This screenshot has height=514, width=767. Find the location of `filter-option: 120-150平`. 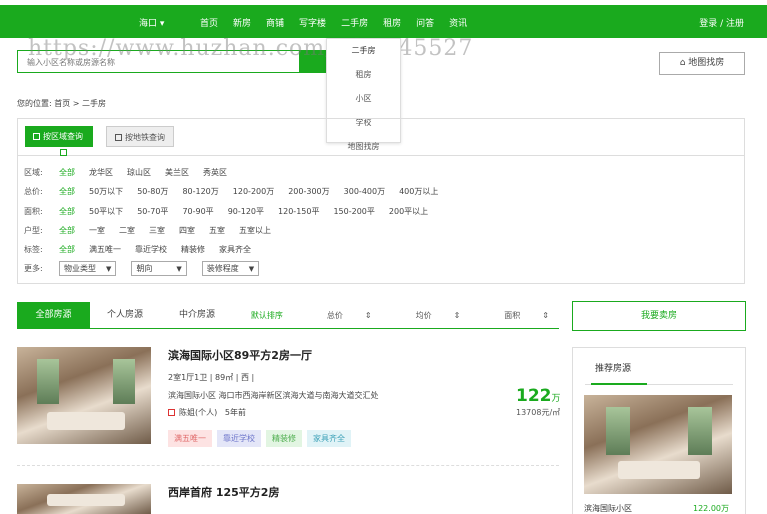

filter-option: 120-150平 is located at coordinates (298, 211).